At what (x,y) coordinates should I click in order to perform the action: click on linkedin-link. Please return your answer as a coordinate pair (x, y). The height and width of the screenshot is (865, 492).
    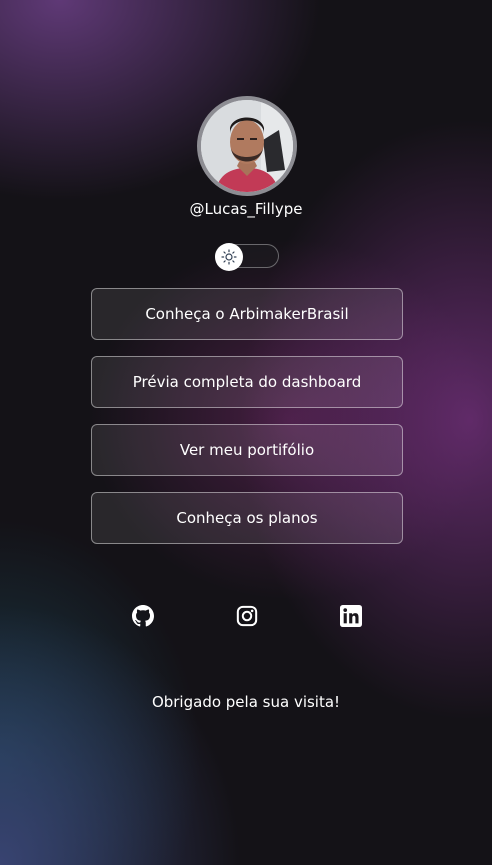
    Looking at the image, I should click on (351, 616).